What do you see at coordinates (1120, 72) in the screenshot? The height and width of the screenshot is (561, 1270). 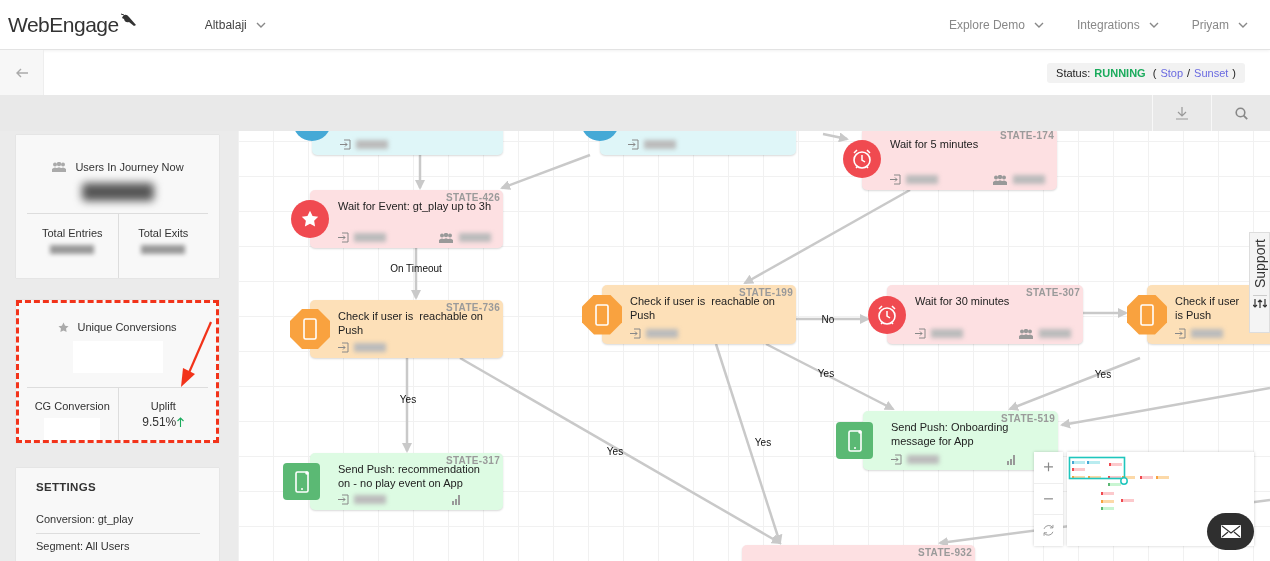 I see `status-value: RUNNING` at bounding box center [1120, 72].